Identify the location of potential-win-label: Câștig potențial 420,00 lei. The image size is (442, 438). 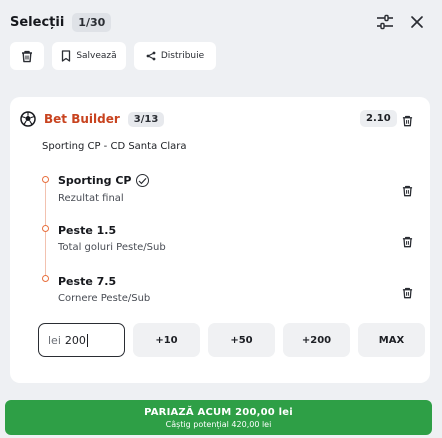
(218, 424).